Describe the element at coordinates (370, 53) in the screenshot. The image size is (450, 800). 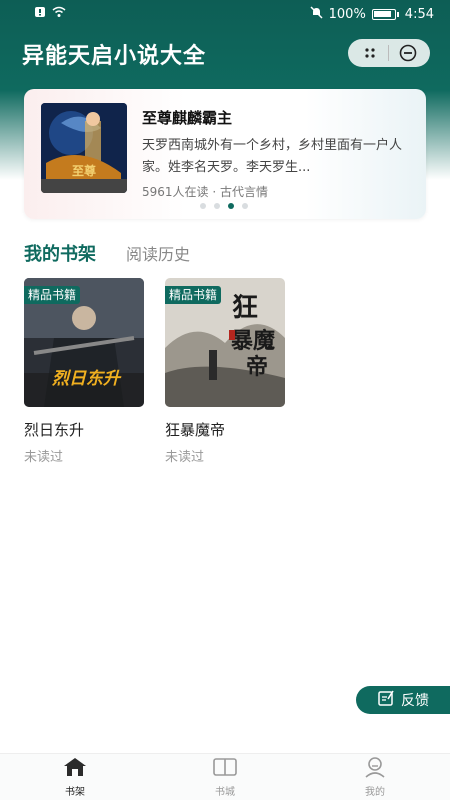
I see `more-dots-icon` at that location.